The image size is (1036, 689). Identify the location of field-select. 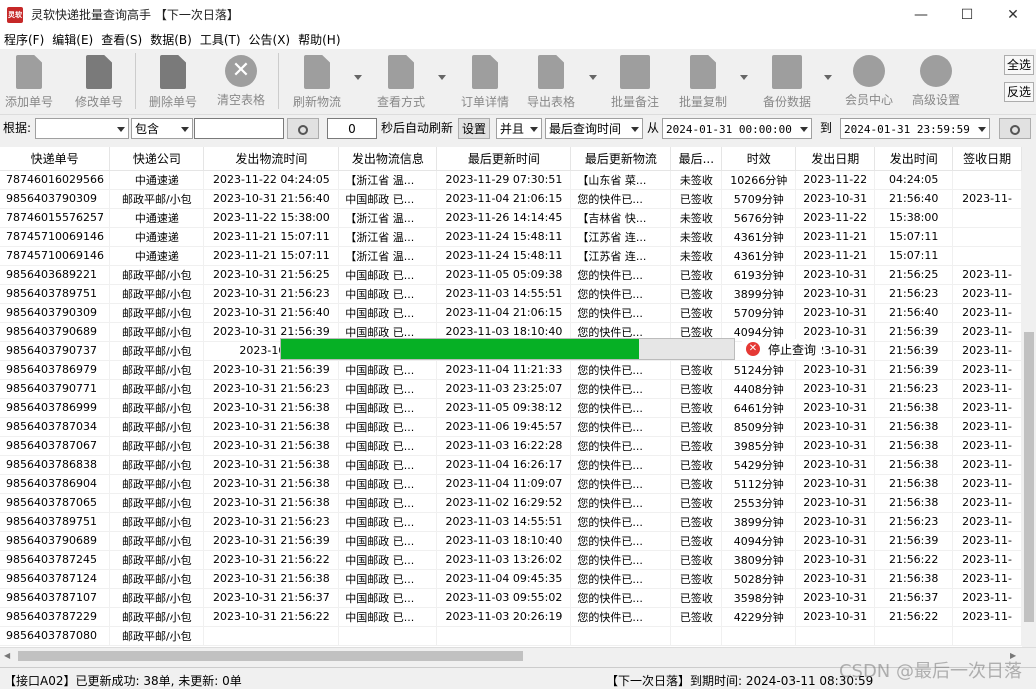
(82, 128).